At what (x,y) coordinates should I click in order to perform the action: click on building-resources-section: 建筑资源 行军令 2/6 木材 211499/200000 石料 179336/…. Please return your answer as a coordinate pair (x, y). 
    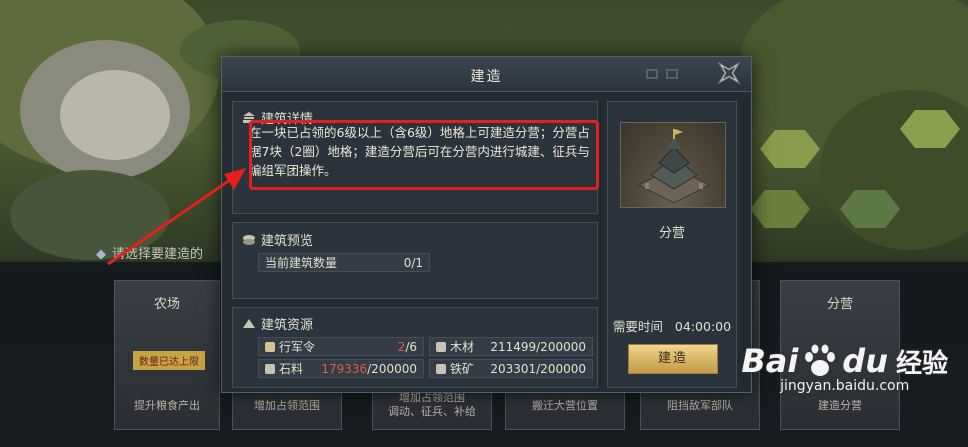
    Looking at the image, I should click on (415, 347).